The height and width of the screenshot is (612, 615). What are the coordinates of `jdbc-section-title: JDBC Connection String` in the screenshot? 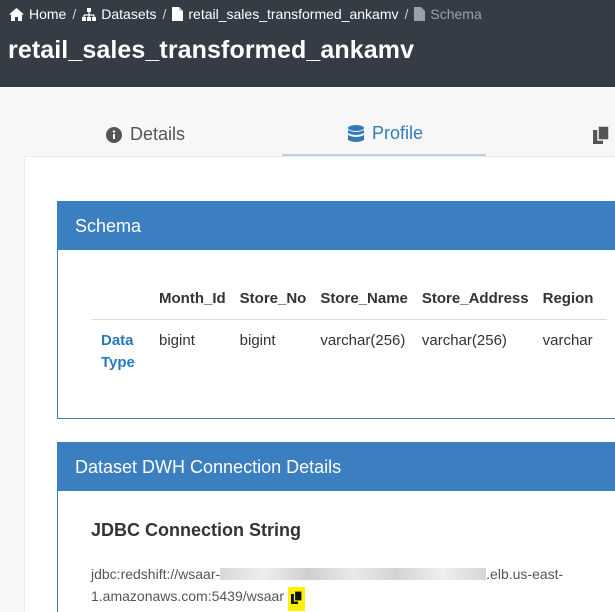 It's located at (196, 530).